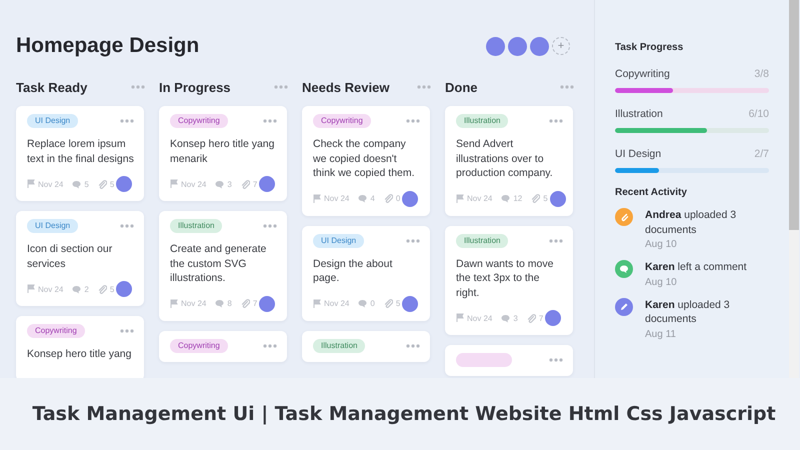  What do you see at coordinates (639, 114) in the screenshot?
I see `progress-label: Illustration` at bounding box center [639, 114].